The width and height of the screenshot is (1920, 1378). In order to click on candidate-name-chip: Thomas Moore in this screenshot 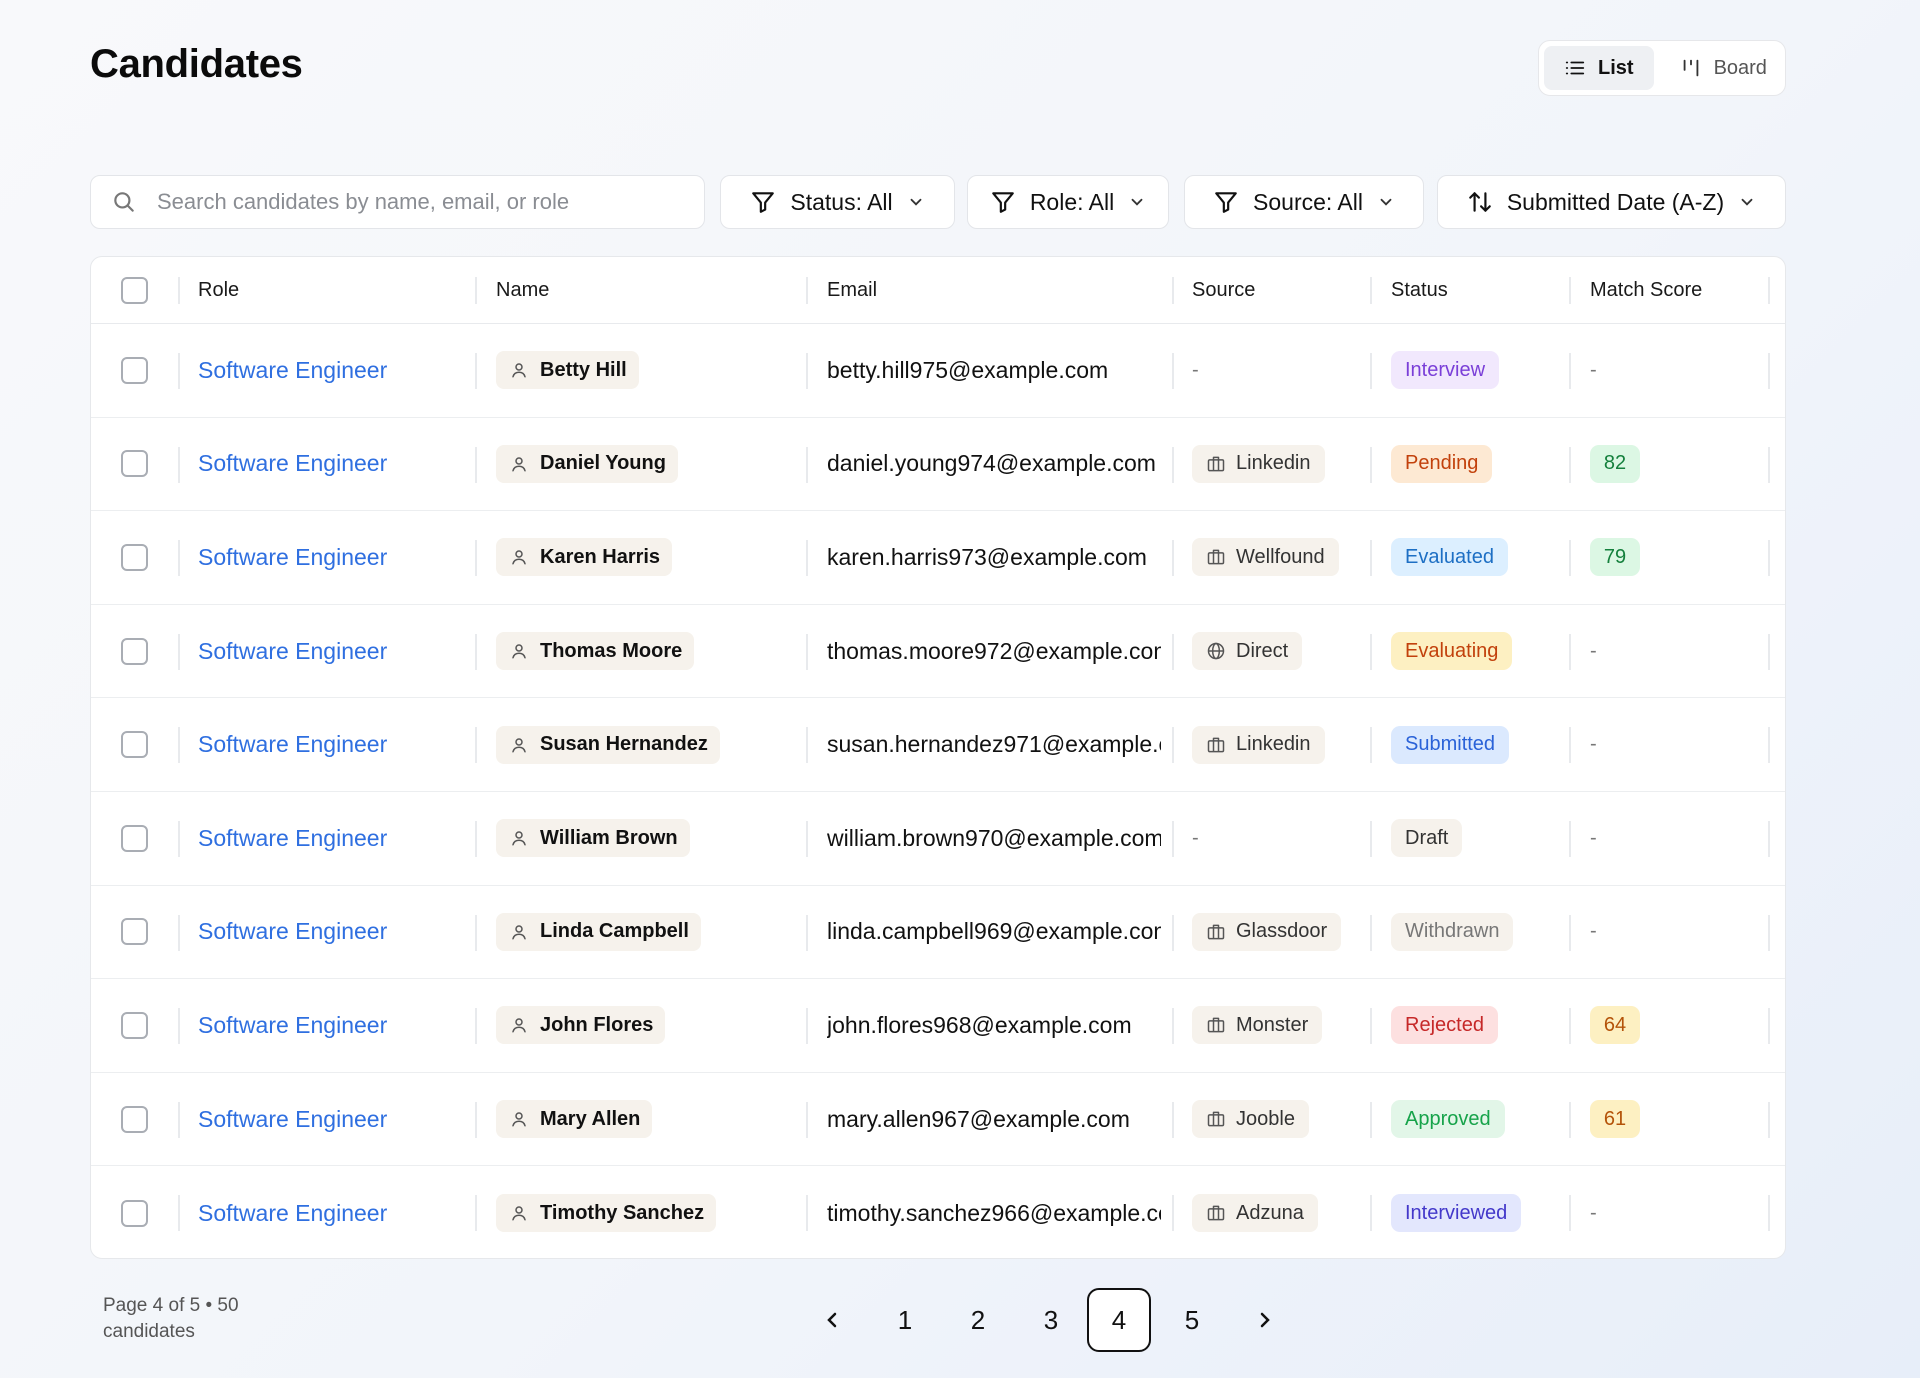, I will do `click(595, 651)`.